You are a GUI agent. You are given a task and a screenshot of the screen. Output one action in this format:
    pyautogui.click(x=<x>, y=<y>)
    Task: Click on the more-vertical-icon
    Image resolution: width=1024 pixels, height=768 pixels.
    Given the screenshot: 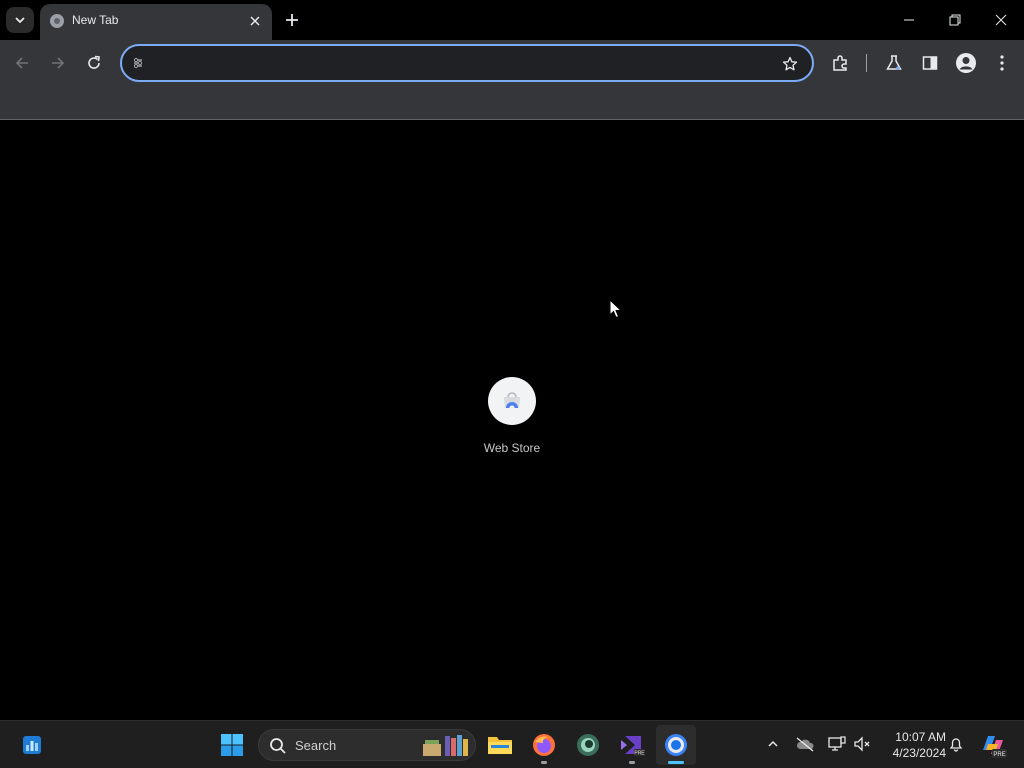 What is the action you would take?
    pyautogui.click(x=1002, y=63)
    